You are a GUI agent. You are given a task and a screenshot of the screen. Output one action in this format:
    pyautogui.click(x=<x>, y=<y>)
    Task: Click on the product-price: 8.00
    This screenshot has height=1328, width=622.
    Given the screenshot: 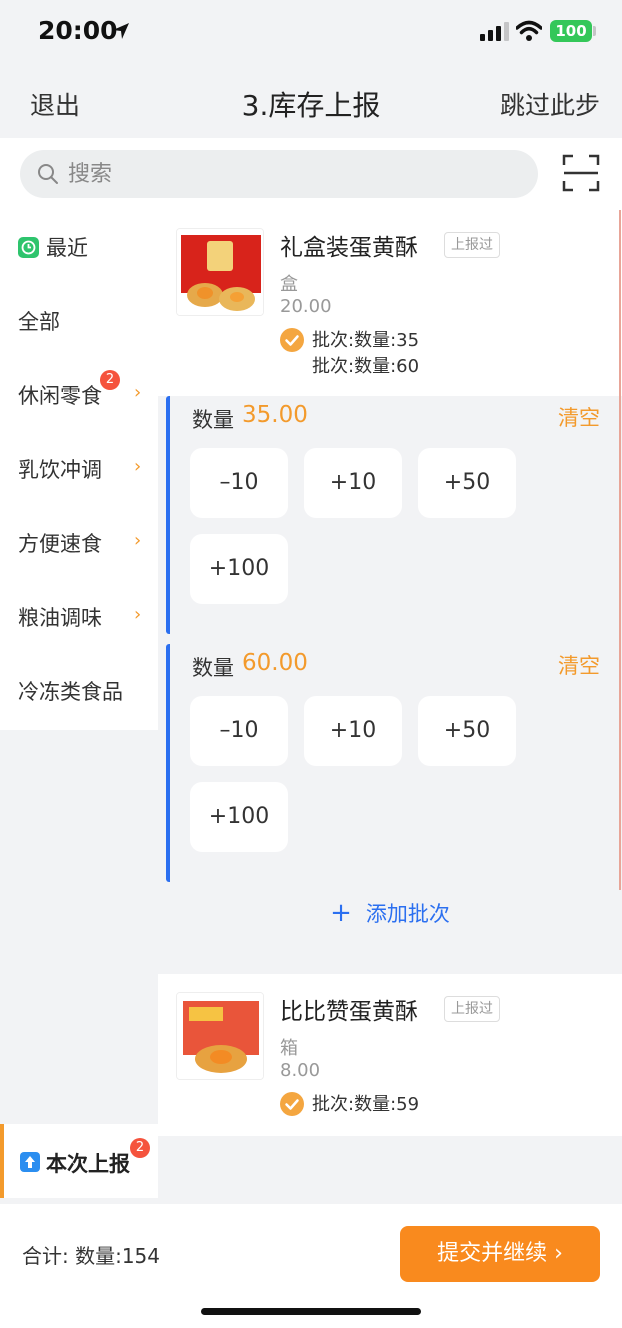 What is the action you would take?
    pyautogui.click(x=300, y=1070)
    